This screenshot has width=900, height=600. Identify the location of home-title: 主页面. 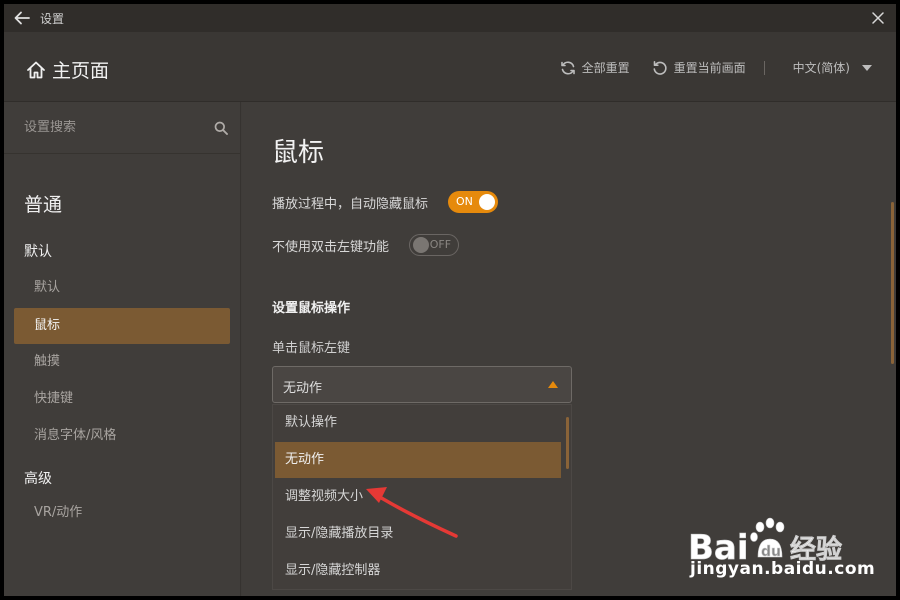
(81, 71).